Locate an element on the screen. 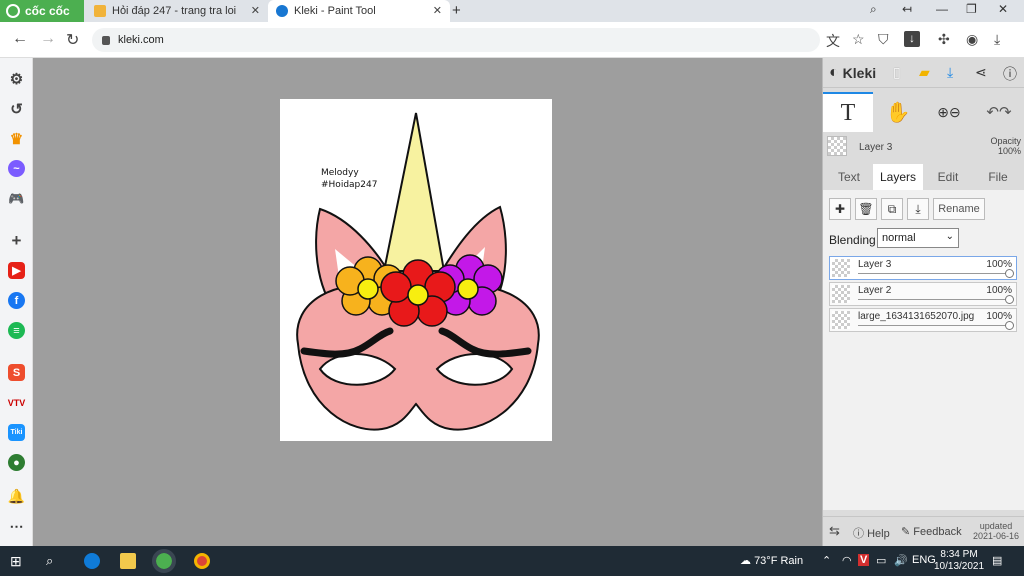 This screenshot has width=1024, height=576. coccoc-menu-button: cốc cốc is located at coordinates (42, 11).